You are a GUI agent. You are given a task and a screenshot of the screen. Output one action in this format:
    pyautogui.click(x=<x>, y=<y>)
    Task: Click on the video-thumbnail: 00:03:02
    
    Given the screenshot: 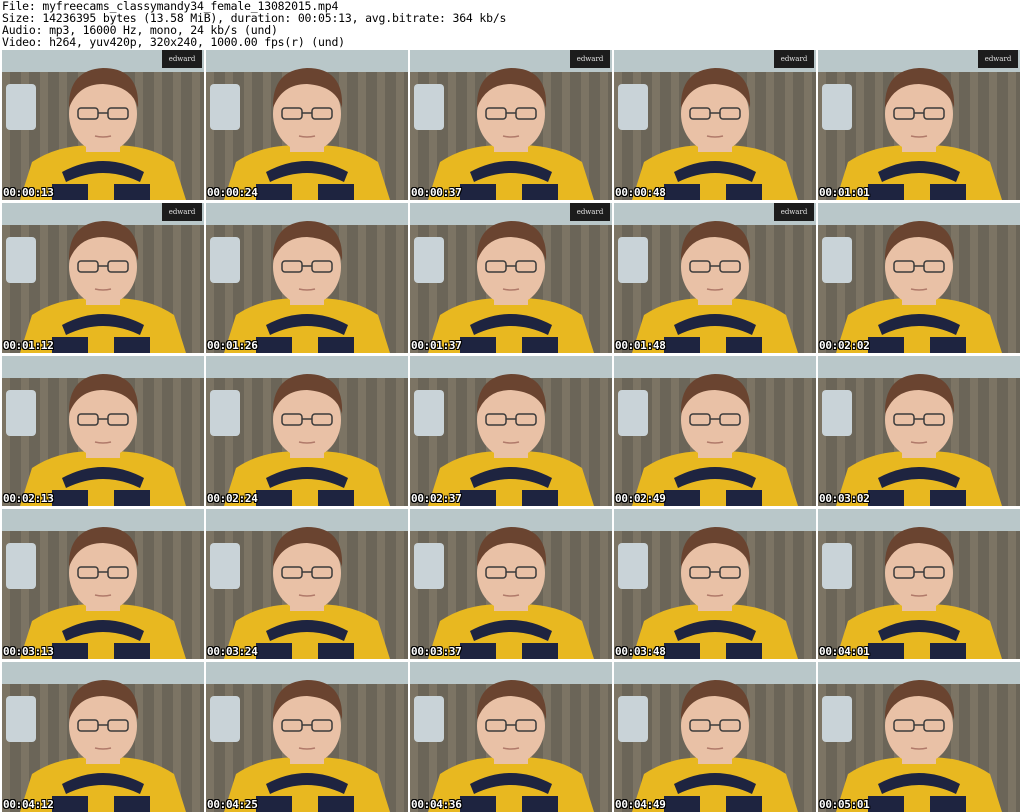 What is the action you would take?
    pyautogui.click(x=919, y=431)
    